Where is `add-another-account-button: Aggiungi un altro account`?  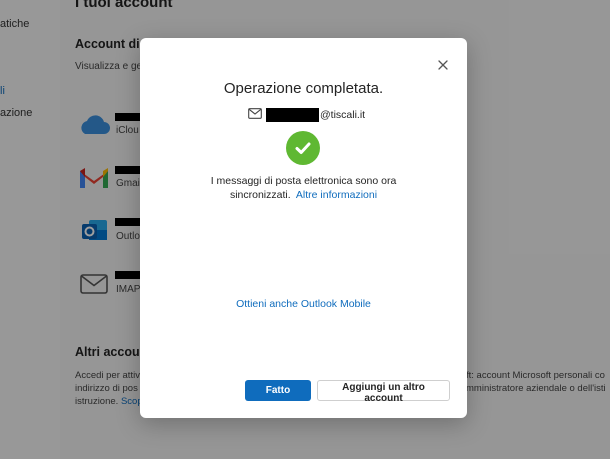 add-another-account-button: Aggiungi un altro account is located at coordinates (383, 392).